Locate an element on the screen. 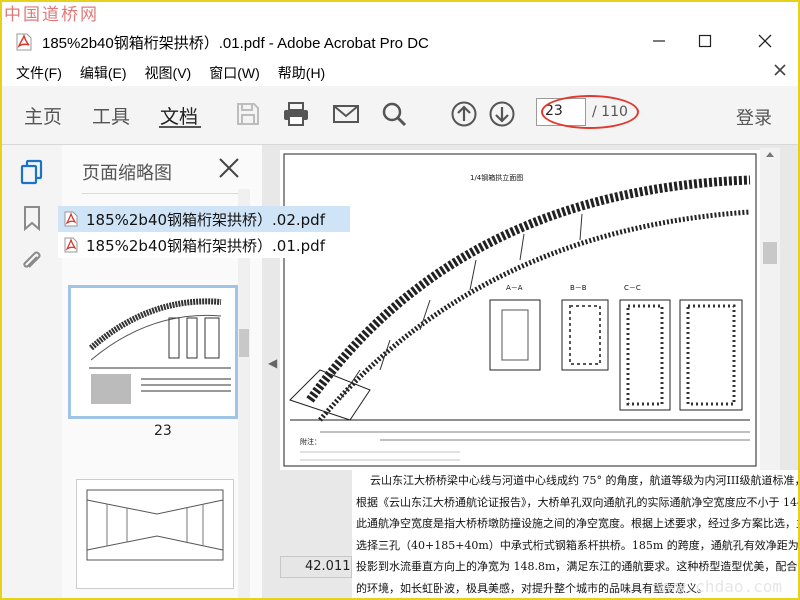 The height and width of the screenshot is (600, 800). toolbar: 主页 工具 文档 23 / 110 登录 is located at coordinates (400, 115).